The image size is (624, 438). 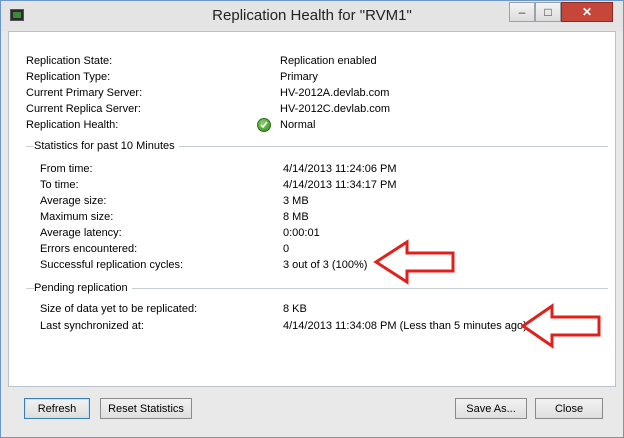 I want to click on average-size-label: Average size:, so click(x=73, y=201).